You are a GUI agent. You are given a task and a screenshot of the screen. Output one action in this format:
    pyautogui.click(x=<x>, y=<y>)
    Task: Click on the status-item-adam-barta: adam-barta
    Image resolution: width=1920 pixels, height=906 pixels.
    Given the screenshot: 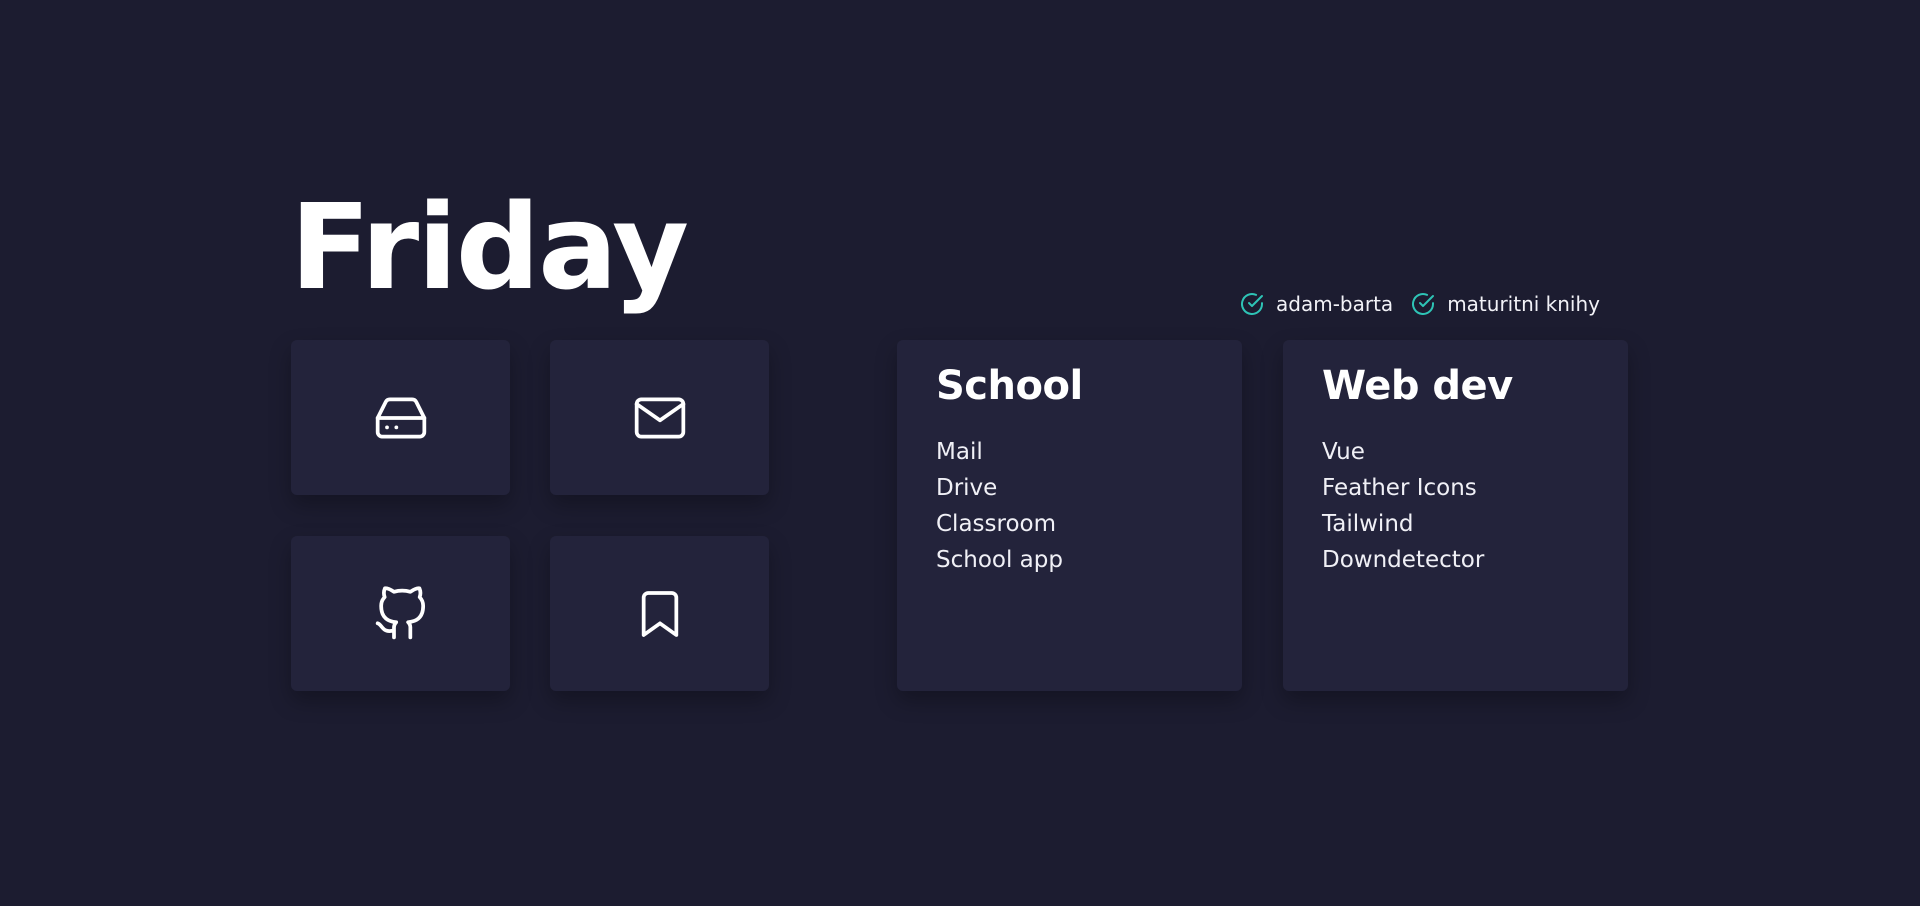 What is the action you would take?
    pyautogui.click(x=1316, y=304)
    